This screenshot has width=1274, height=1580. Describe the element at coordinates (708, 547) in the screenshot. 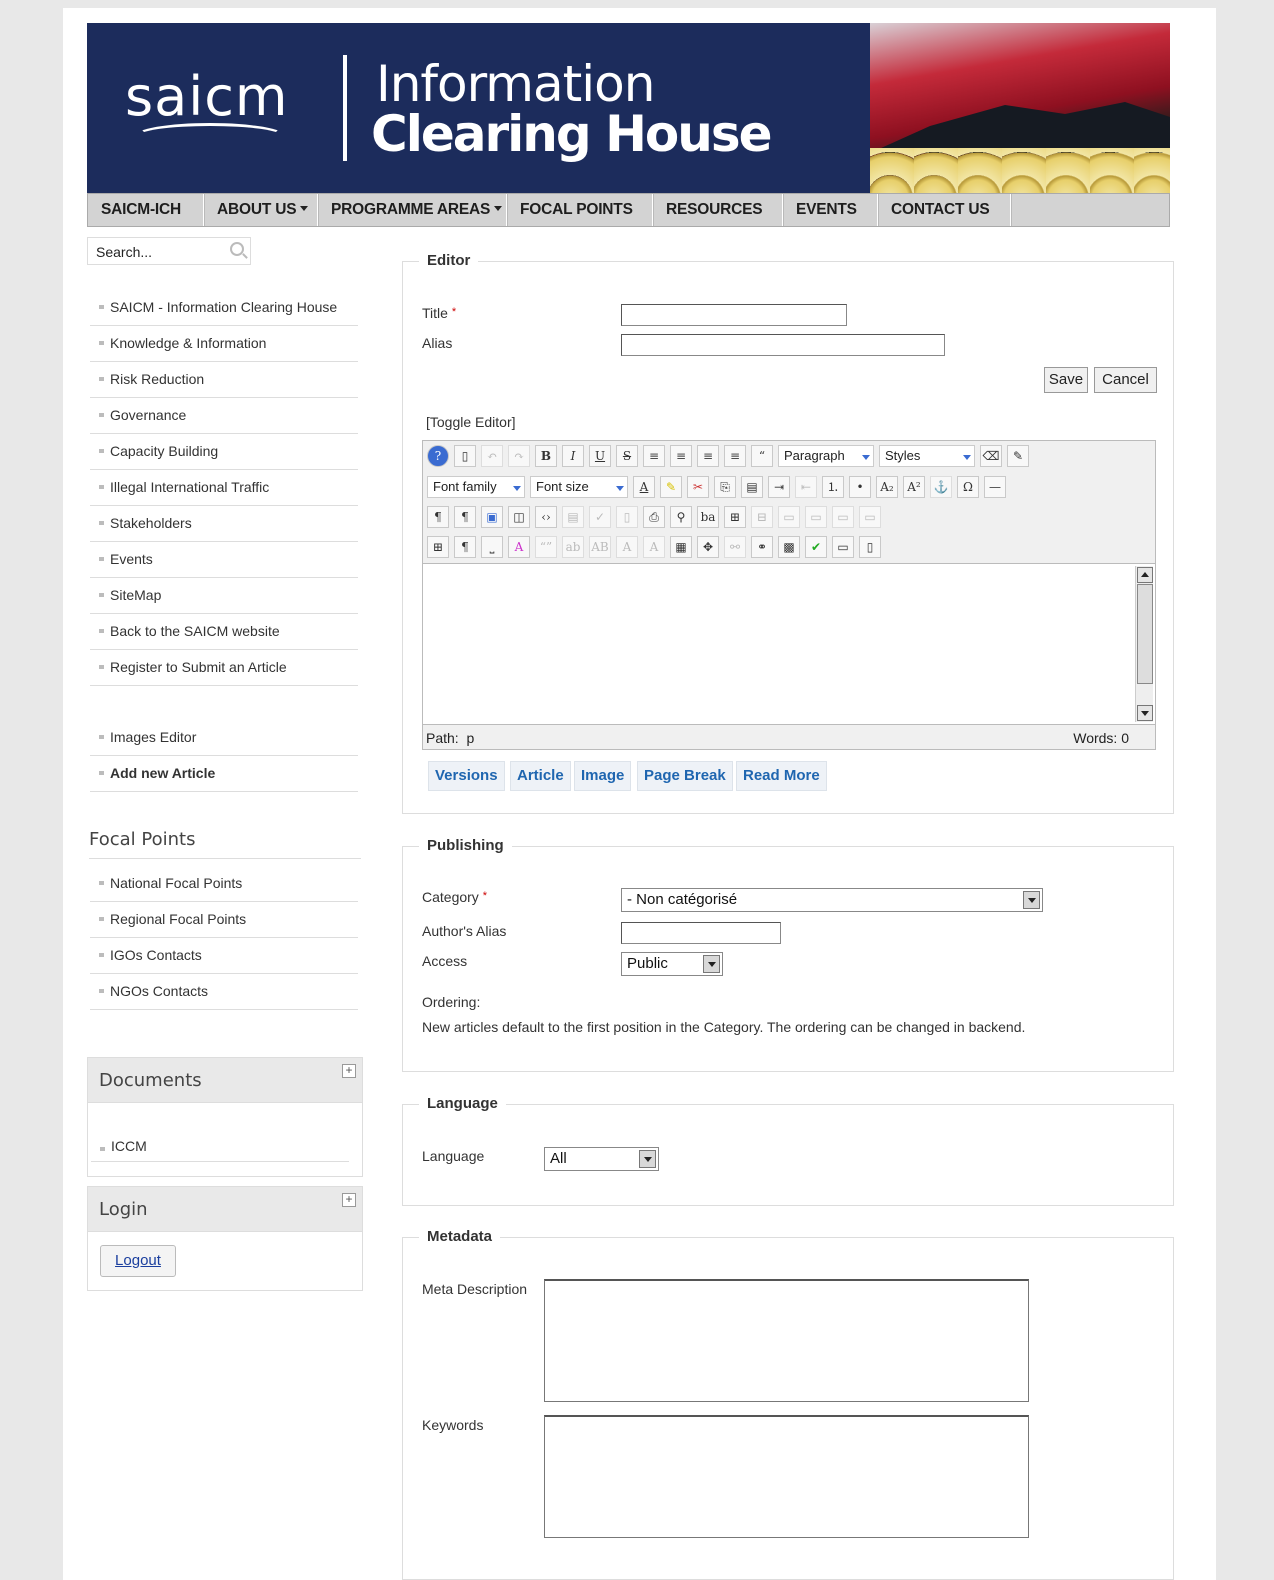

I see `layer-icon: ✥` at that location.